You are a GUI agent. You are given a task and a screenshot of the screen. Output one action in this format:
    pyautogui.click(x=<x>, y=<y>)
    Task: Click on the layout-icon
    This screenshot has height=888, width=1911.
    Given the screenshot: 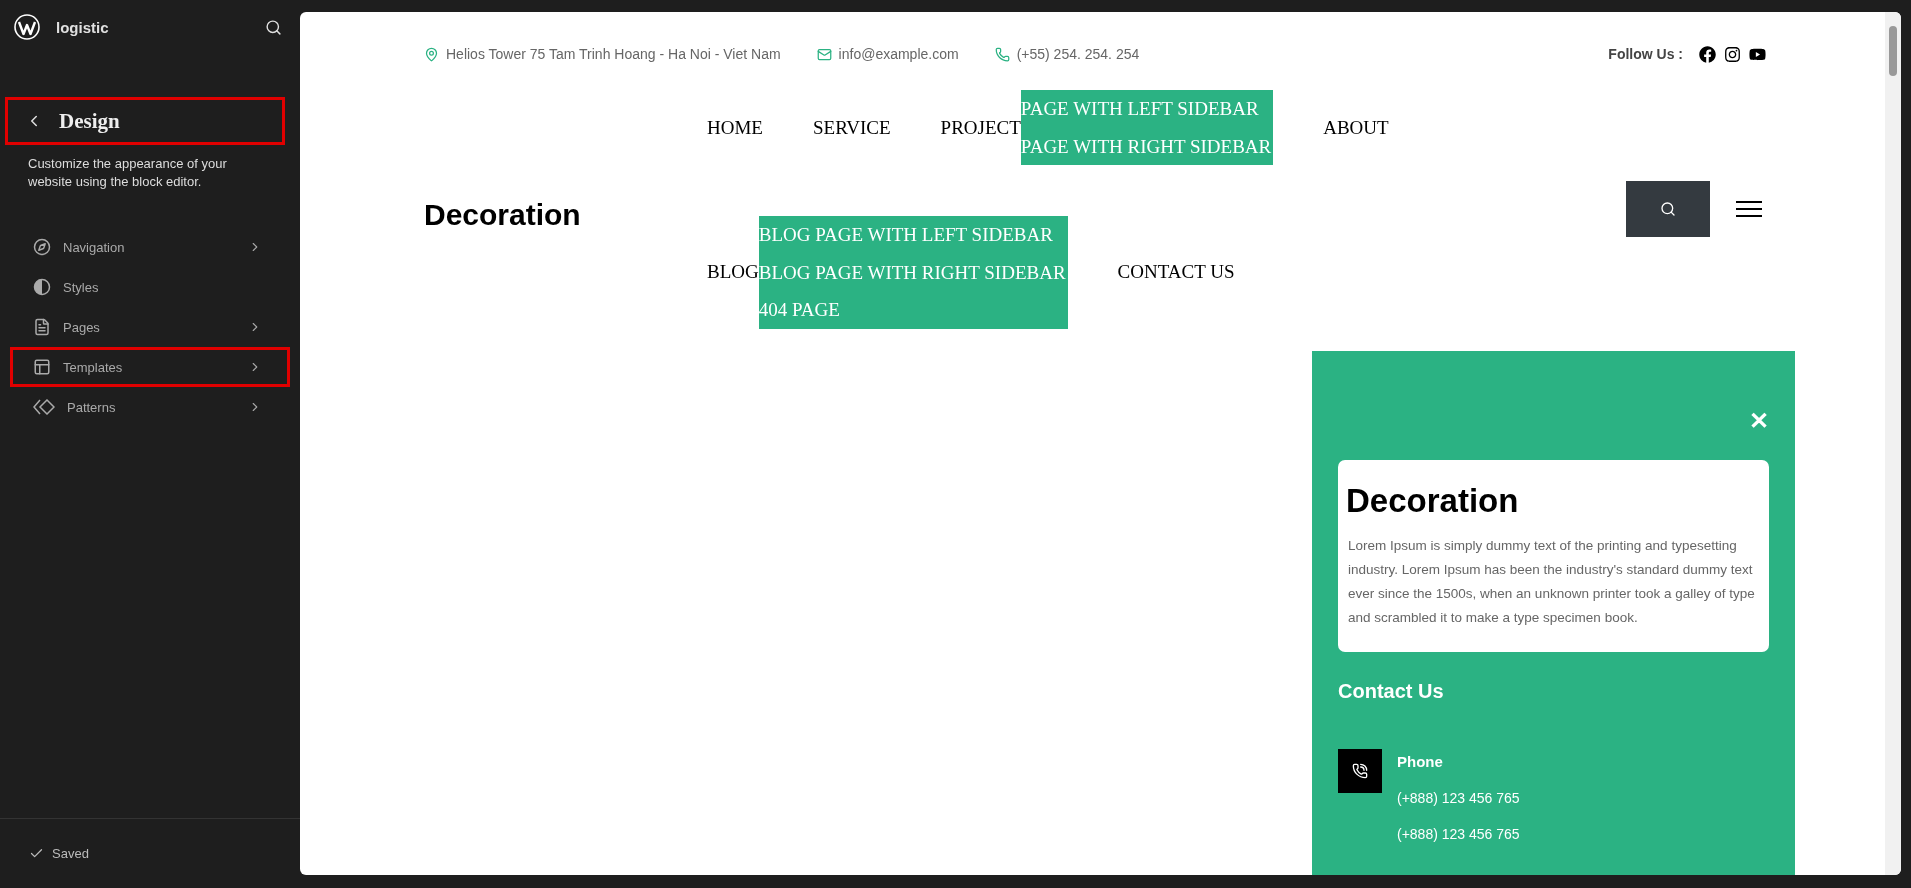 What is the action you would take?
    pyautogui.click(x=42, y=367)
    